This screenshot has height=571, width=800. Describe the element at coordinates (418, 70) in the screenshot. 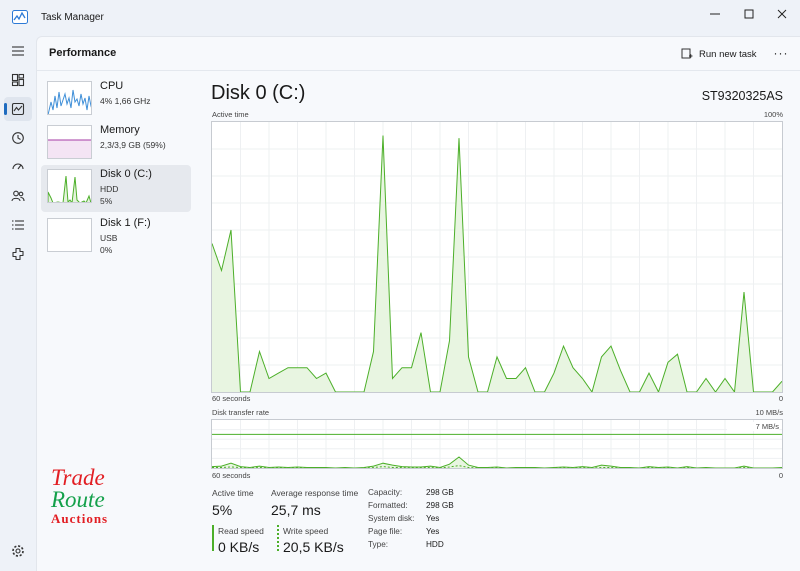

I see `header-divider` at that location.